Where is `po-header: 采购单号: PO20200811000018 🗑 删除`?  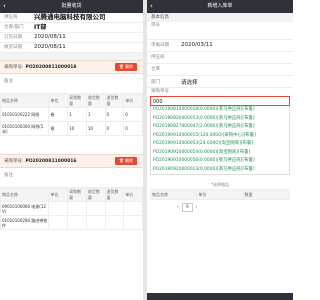 po-header: 采购单号: PO20200811000018 🗑 删除 is located at coordinates (71, 67).